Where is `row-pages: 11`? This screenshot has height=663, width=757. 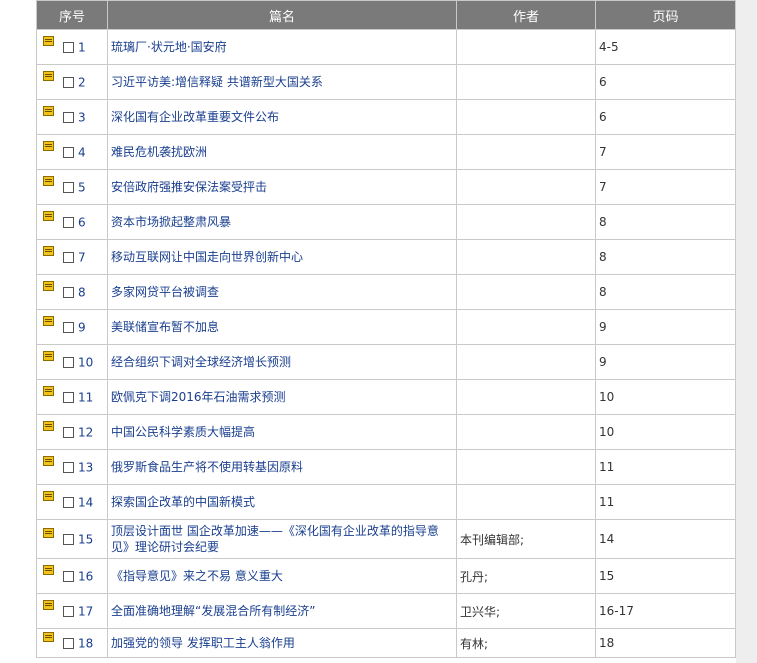 row-pages: 11 is located at coordinates (665, 502).